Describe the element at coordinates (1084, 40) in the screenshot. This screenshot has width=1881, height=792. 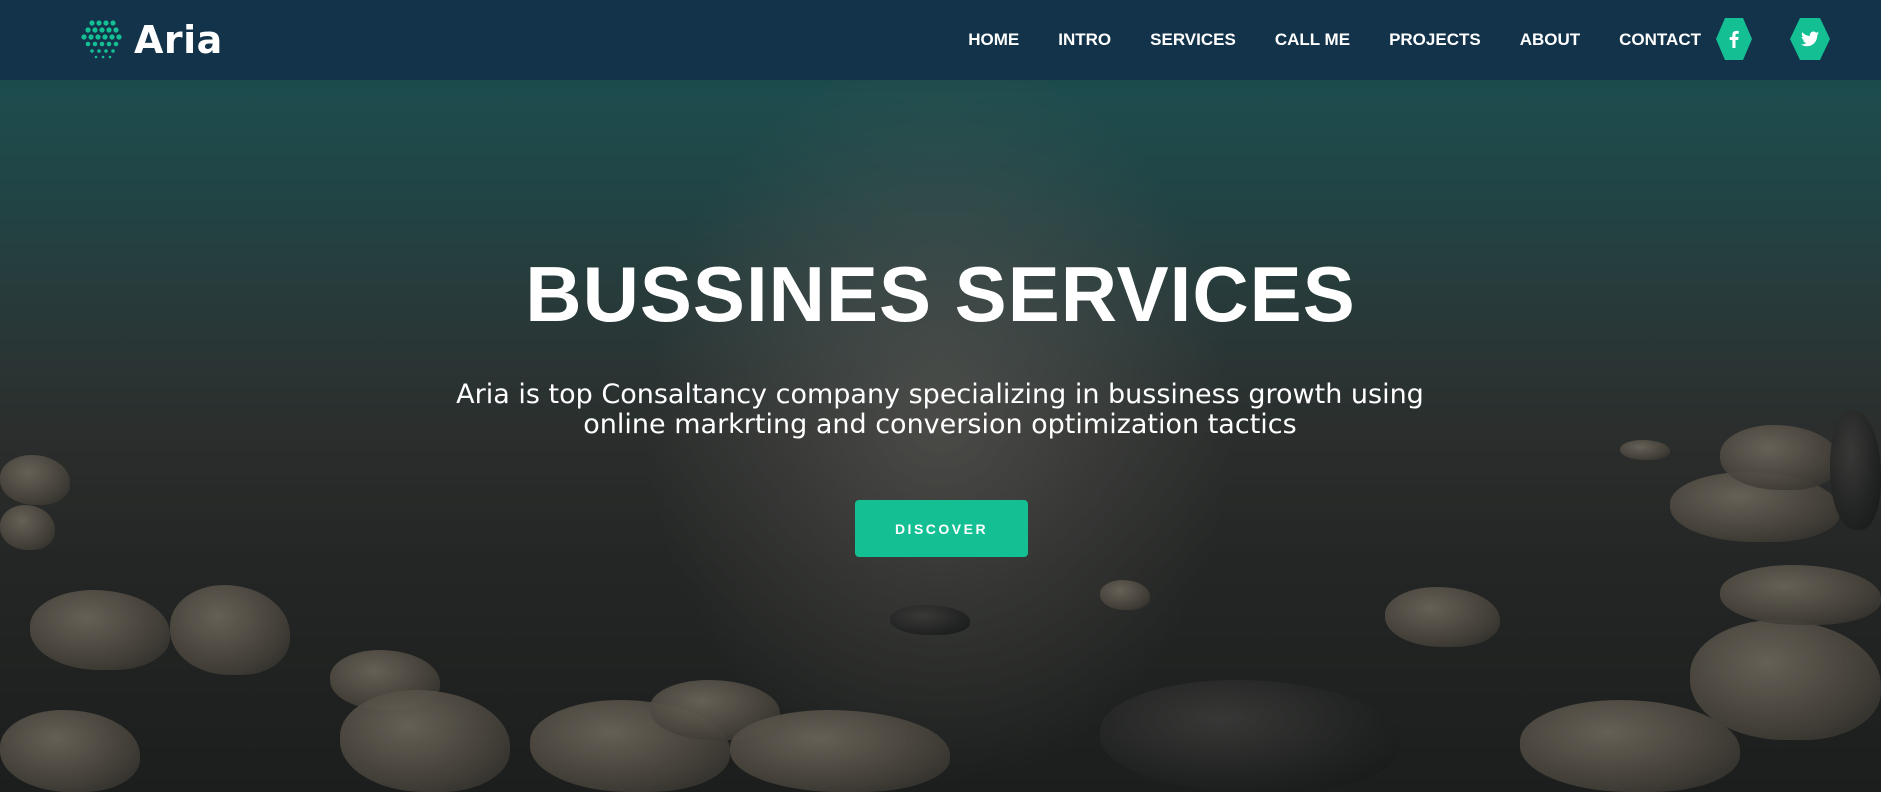
I see `nav-item-intro: INTRO` at that location.